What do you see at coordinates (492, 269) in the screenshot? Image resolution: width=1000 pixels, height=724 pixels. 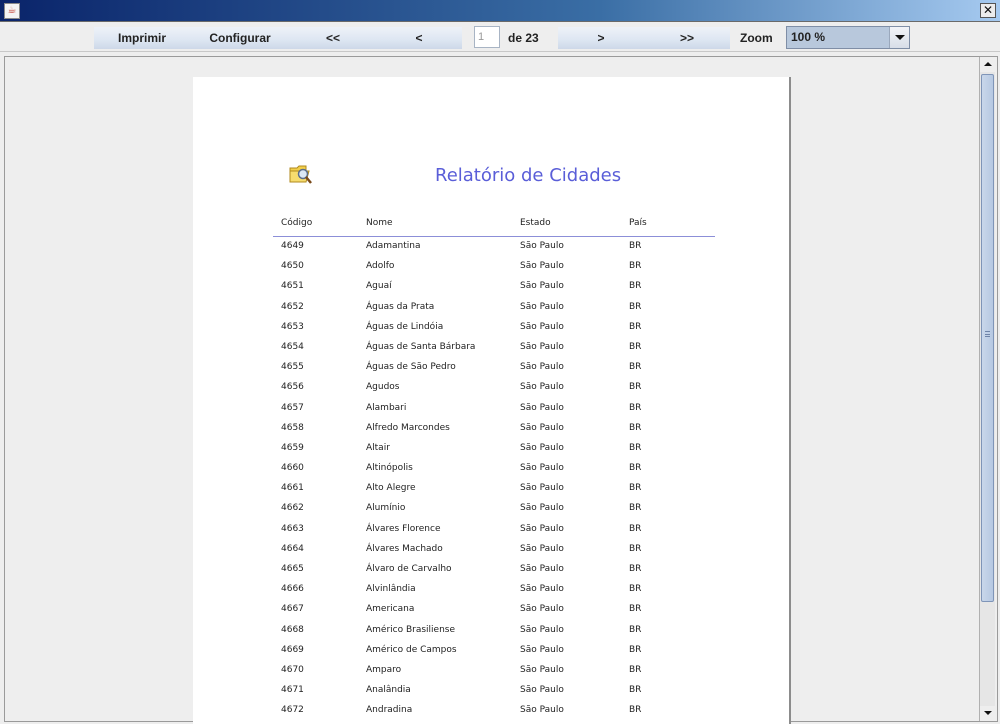 I see `table-row: 4650 Adolfo São Paulo BR` at bounding box center [492, 269].